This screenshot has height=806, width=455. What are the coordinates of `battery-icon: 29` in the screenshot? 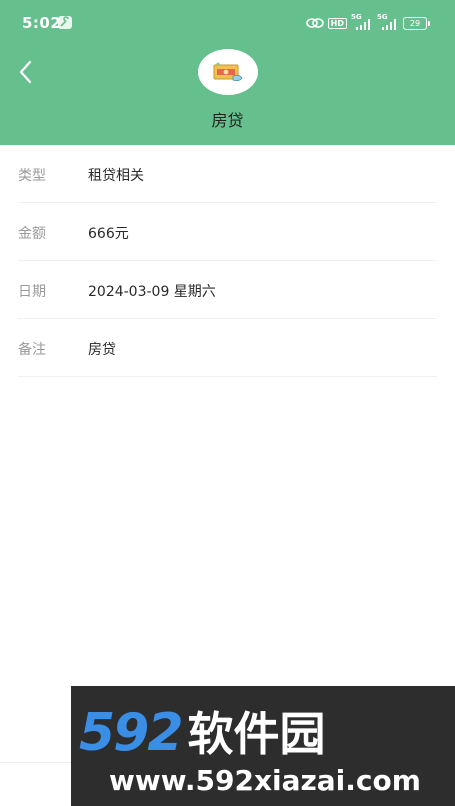 It's located at (416, 23).